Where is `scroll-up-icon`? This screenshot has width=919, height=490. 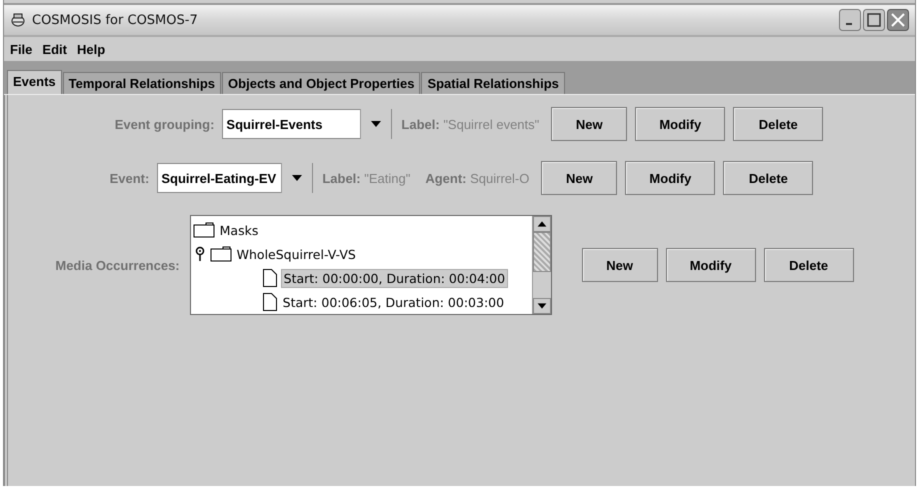
scroll-up-icon is located at coordinates (541, 224).